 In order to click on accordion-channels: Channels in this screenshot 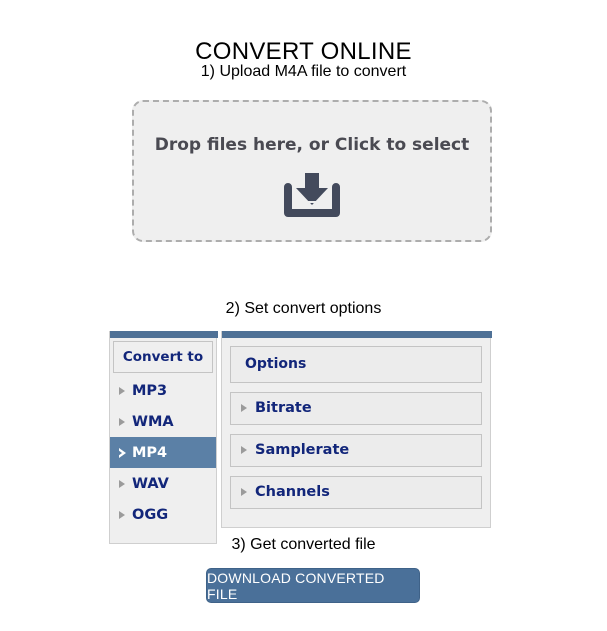, I will do `click(356, 492)`.